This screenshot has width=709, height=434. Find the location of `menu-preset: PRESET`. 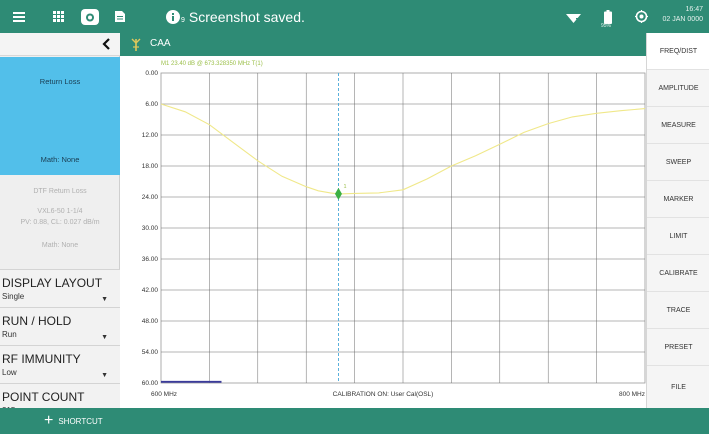

menu-preset: PRESET is located at coordinates (678, 347).